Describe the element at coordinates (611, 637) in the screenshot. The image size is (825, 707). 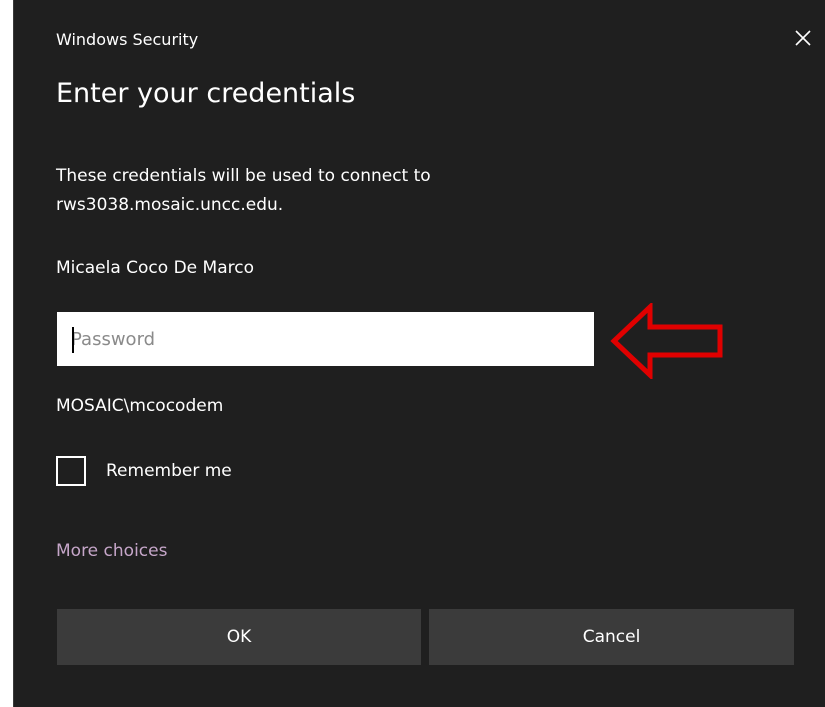
I see `cancel-button: Cancel` at that location.